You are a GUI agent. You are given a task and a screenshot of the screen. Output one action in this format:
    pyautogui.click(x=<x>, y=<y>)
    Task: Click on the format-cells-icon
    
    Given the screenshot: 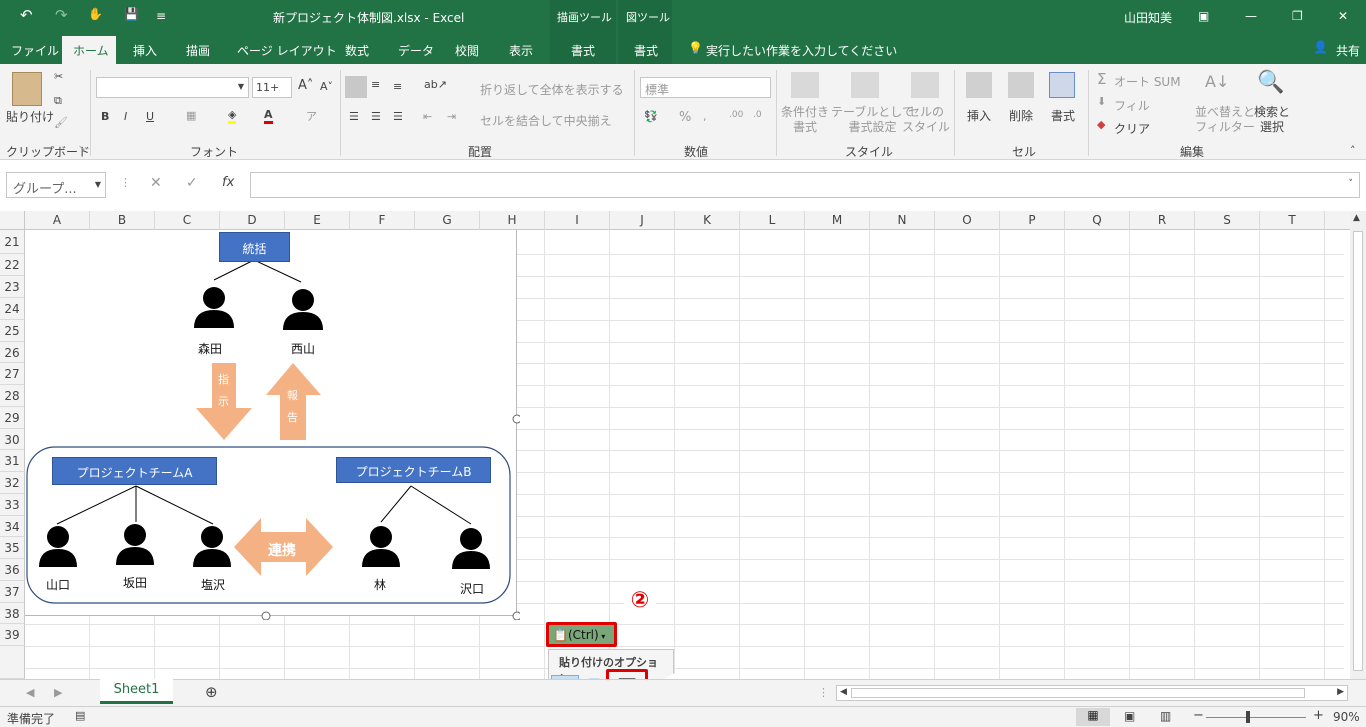 What is the action you would take?
    pyautogui.click(x=1062, y=85)
    